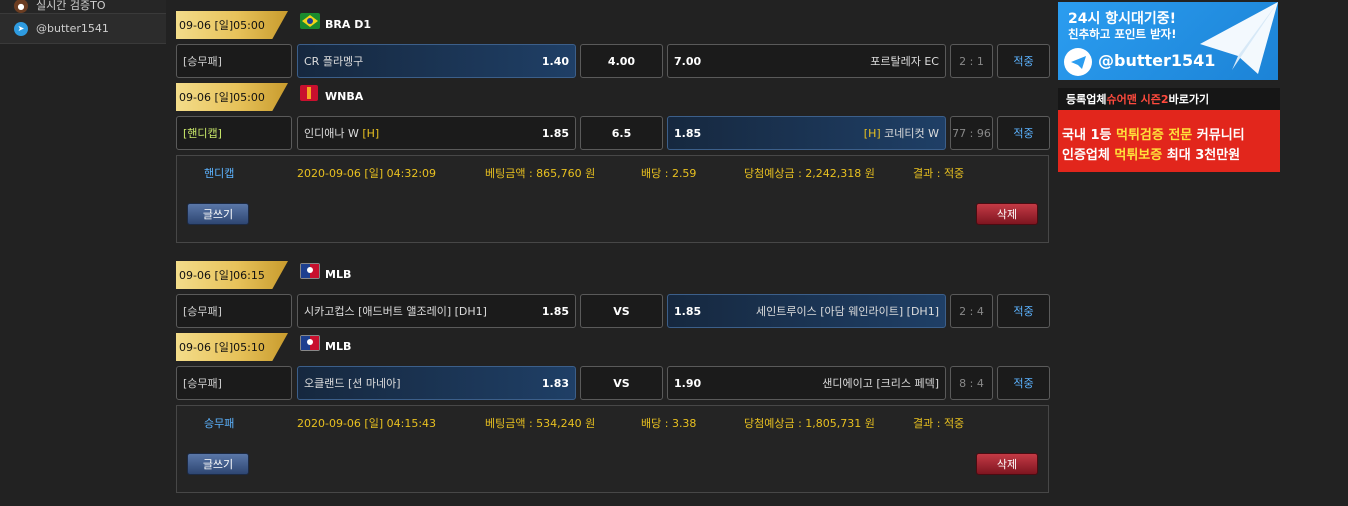 The image size is (1348, 506). Describe the element at coordinates (72, 28) in the screenshot. I see `sidebar-item-label: @butter1541` at that location.